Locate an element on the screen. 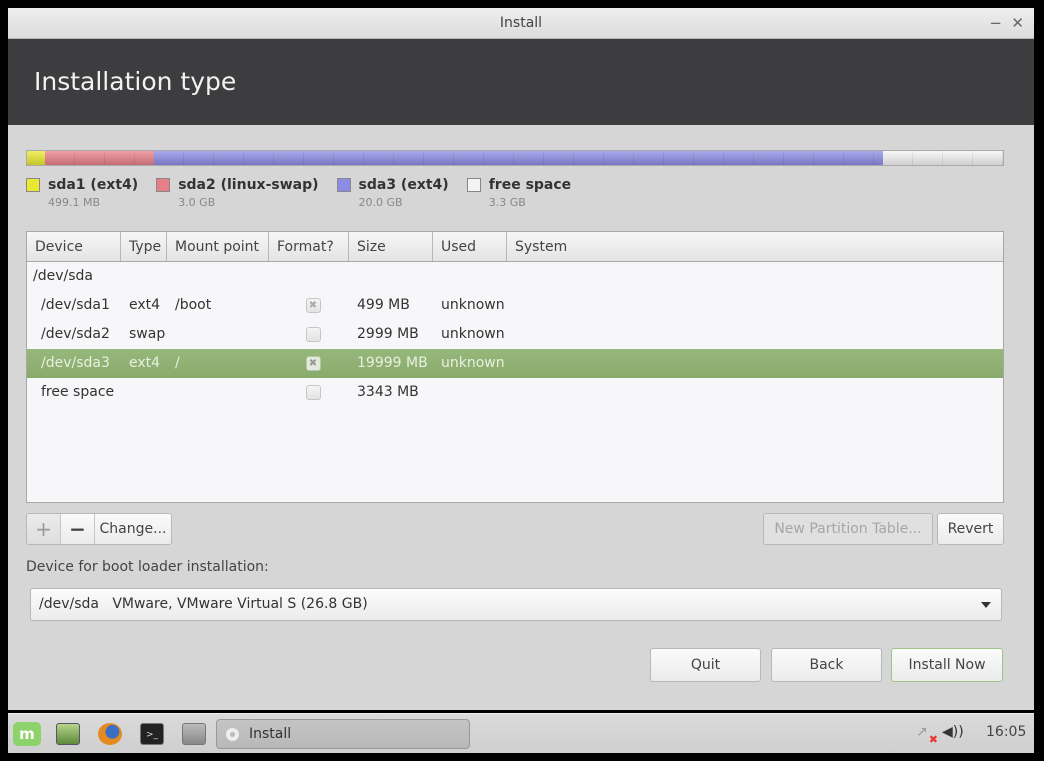 The width and height of the screenshot is (1044, 761). legend-label: sda2 (linux-swap) is located at coordinates (248, 185).